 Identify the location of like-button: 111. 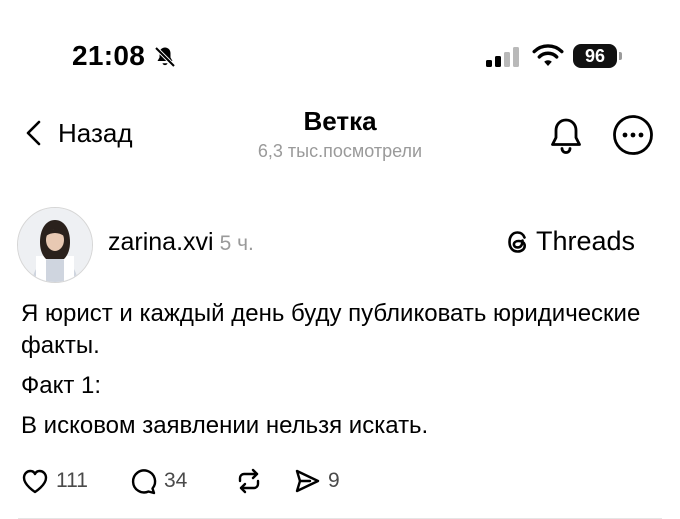
(54, 481).